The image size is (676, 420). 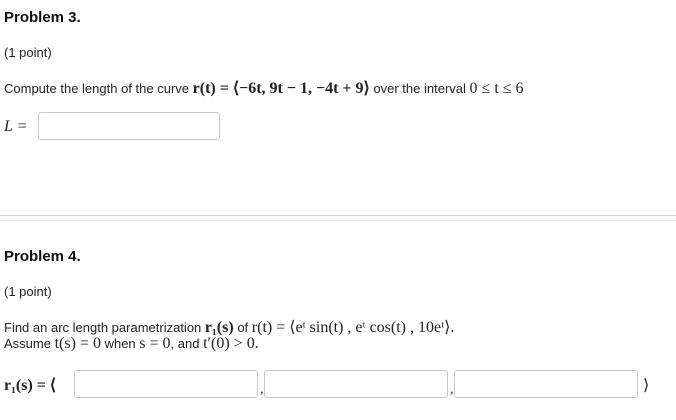 What do you see at coordinates (231, 343) in the screenshot?
I see `problem-4-t-prime-expression: t′(0) > 0.` at bounding box center [231, 343].